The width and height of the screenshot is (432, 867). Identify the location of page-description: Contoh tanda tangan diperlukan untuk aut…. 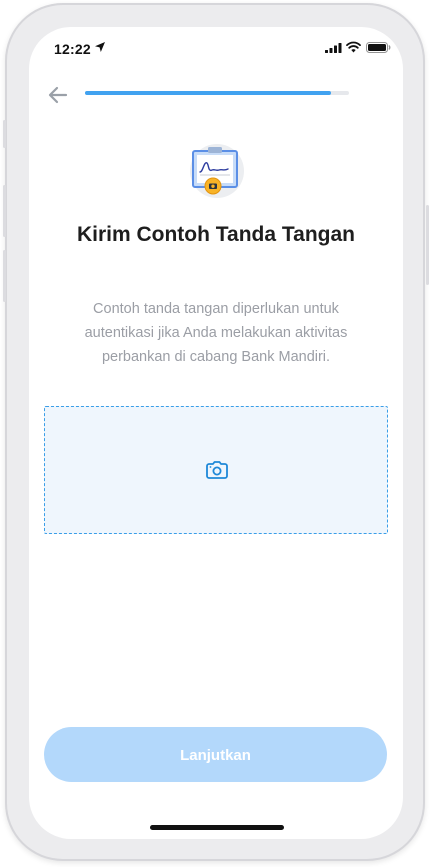
(216, 333).